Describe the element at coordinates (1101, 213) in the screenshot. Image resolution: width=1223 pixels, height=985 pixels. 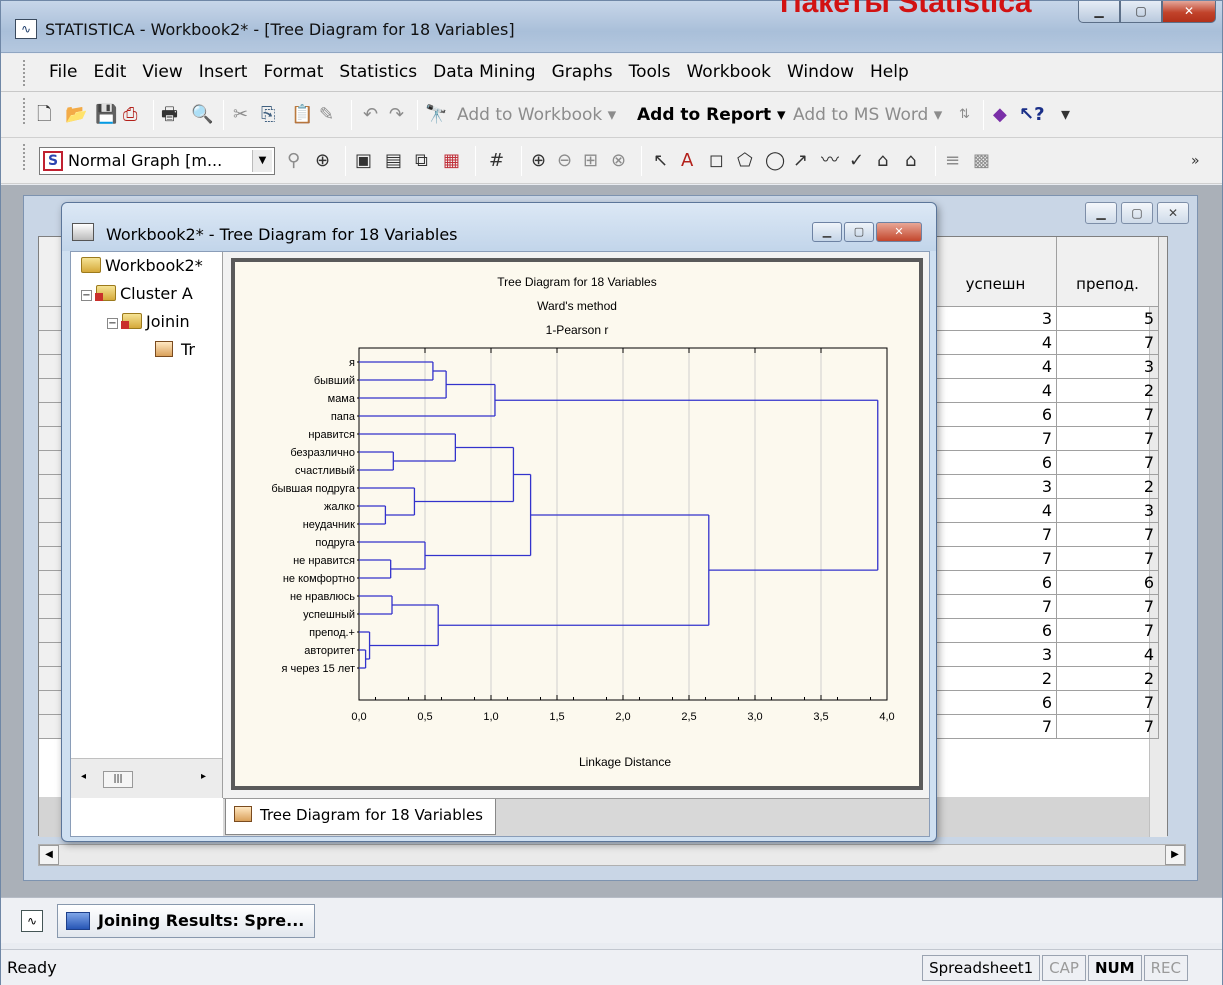
I see `spreadsheet-minimize-button: ▁` at that location.